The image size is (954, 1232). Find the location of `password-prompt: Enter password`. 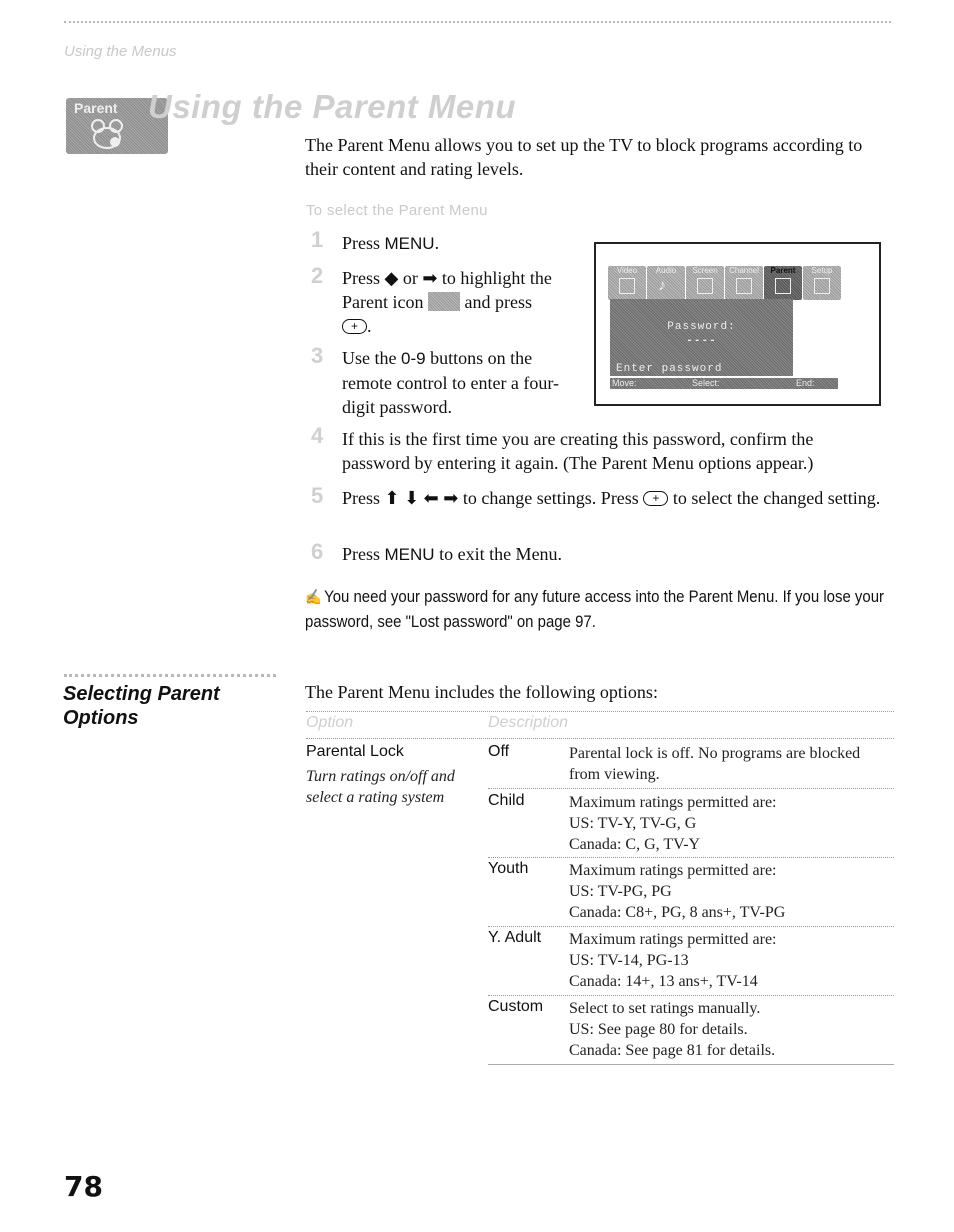

password-prompt: Enter password is located at coordinates (669, 369).